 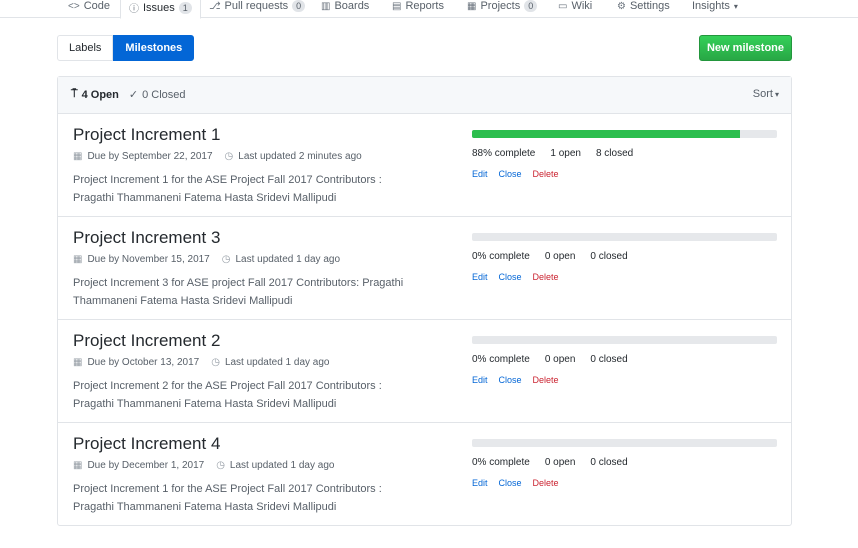 I want to click on tab-label: Reports, so click(x=424, y=6).